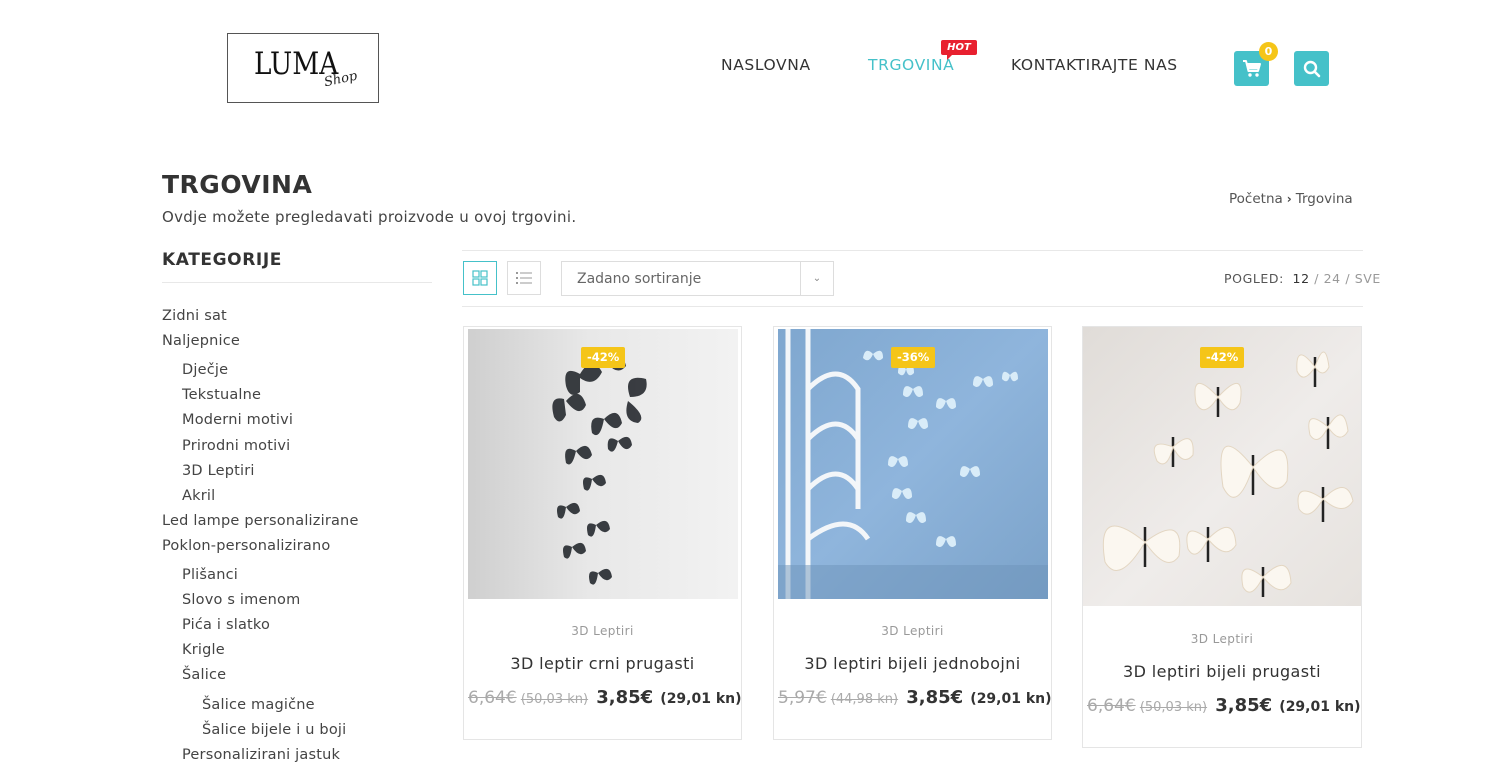  What do you see at coordinates (912, 306) in the screenshot?
I see `toolbar-bottom-divider` at bounding box center [912, 306].